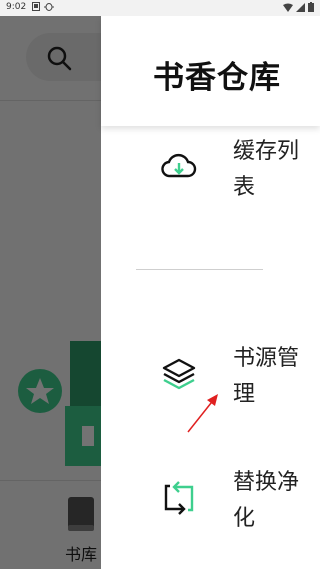 This screenshot has width=320, height=570. Describe the element at coordinates (199, 269) in the screenshot. I see `menu-divider` at that location.